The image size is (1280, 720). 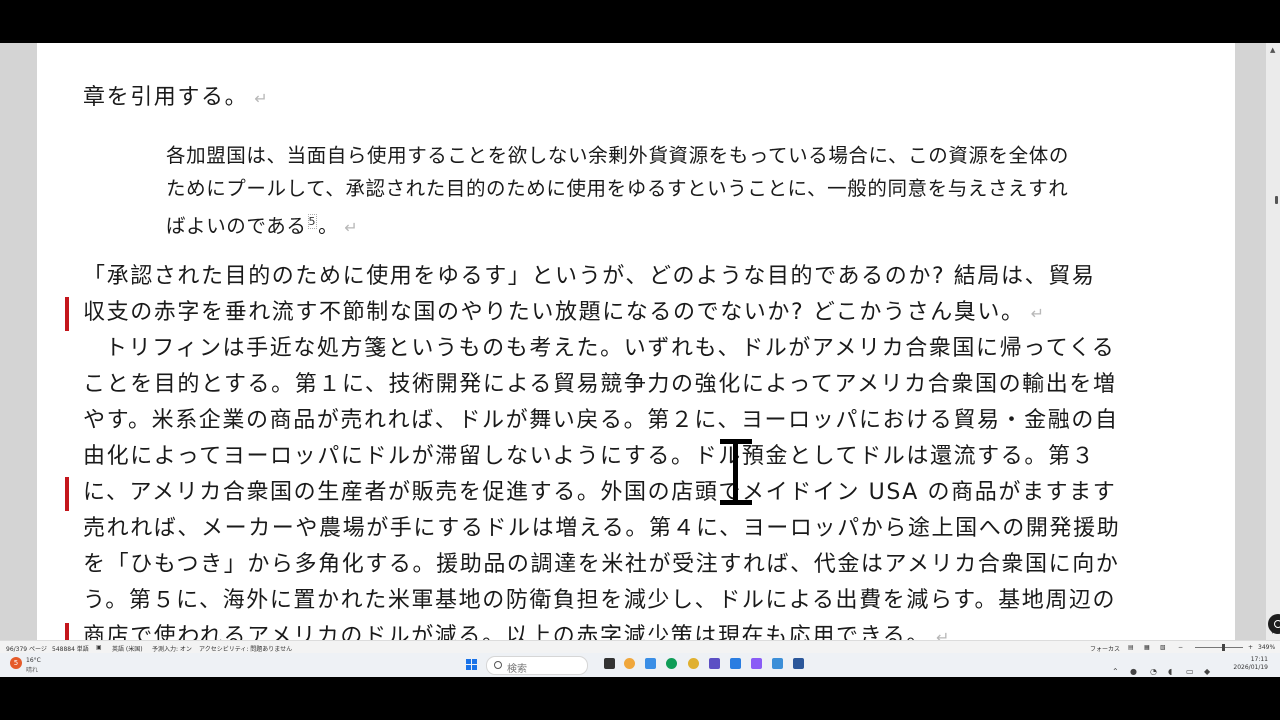 I want to click on word-count: 548884 単語, so click(x=70, y=648).